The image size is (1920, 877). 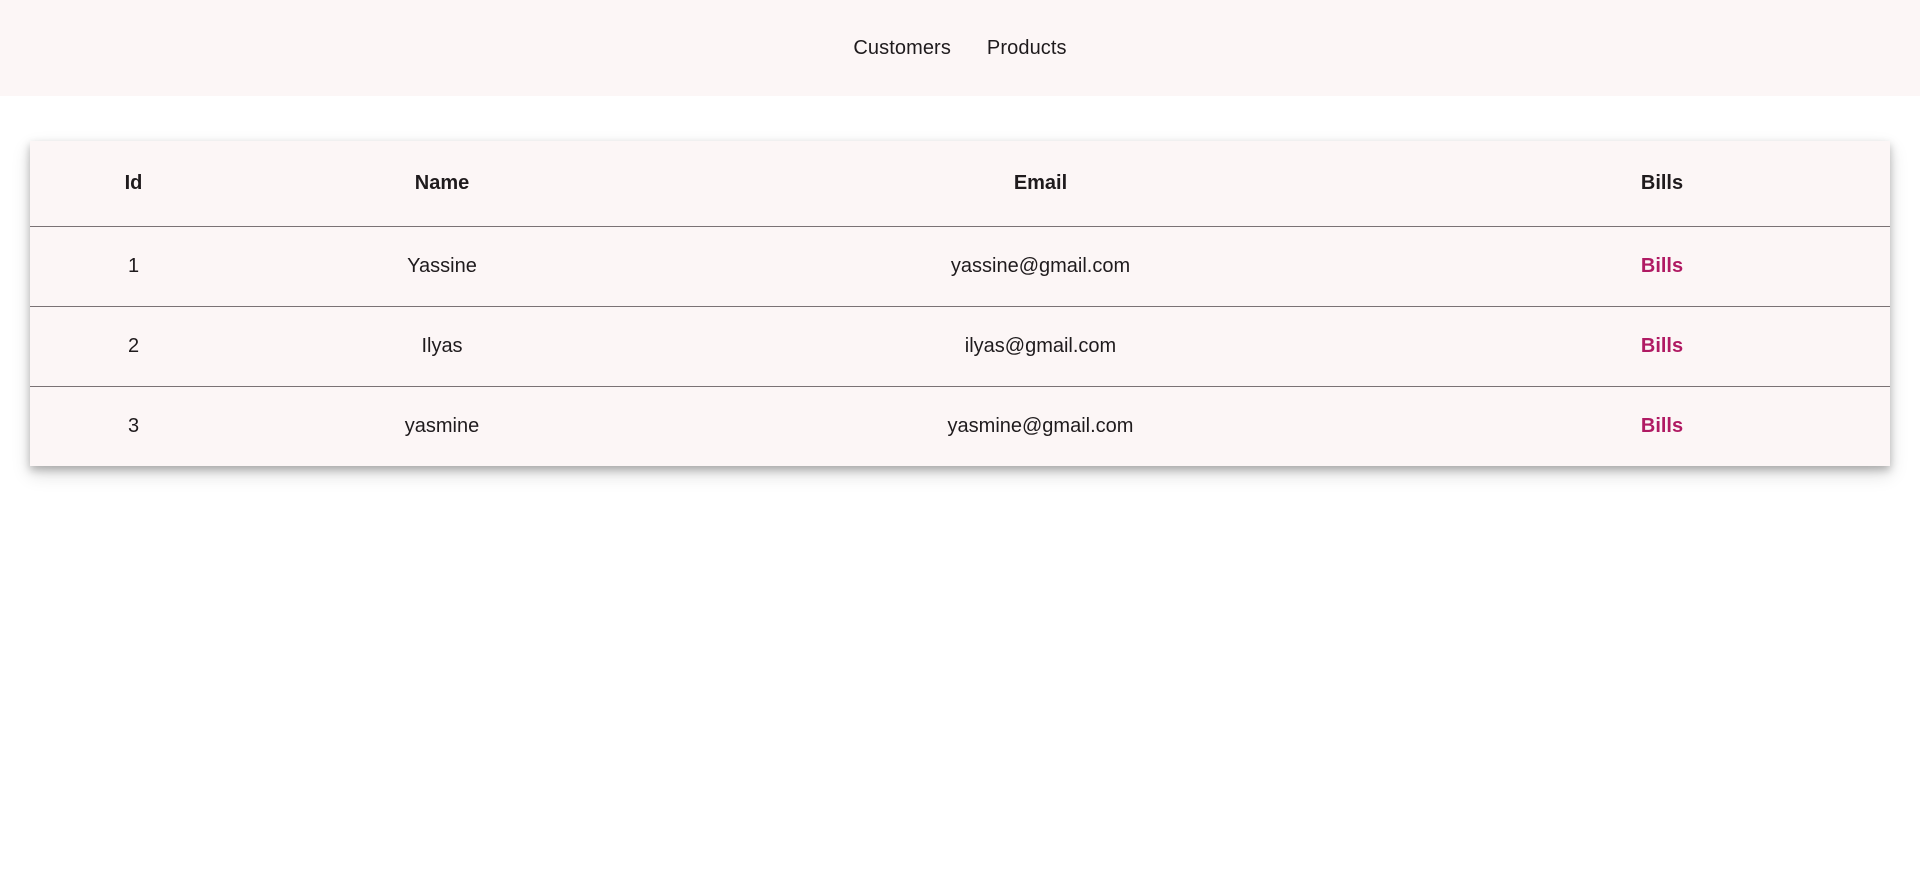 I want to click on column-header-id: Id, so click(x=133, y=184).